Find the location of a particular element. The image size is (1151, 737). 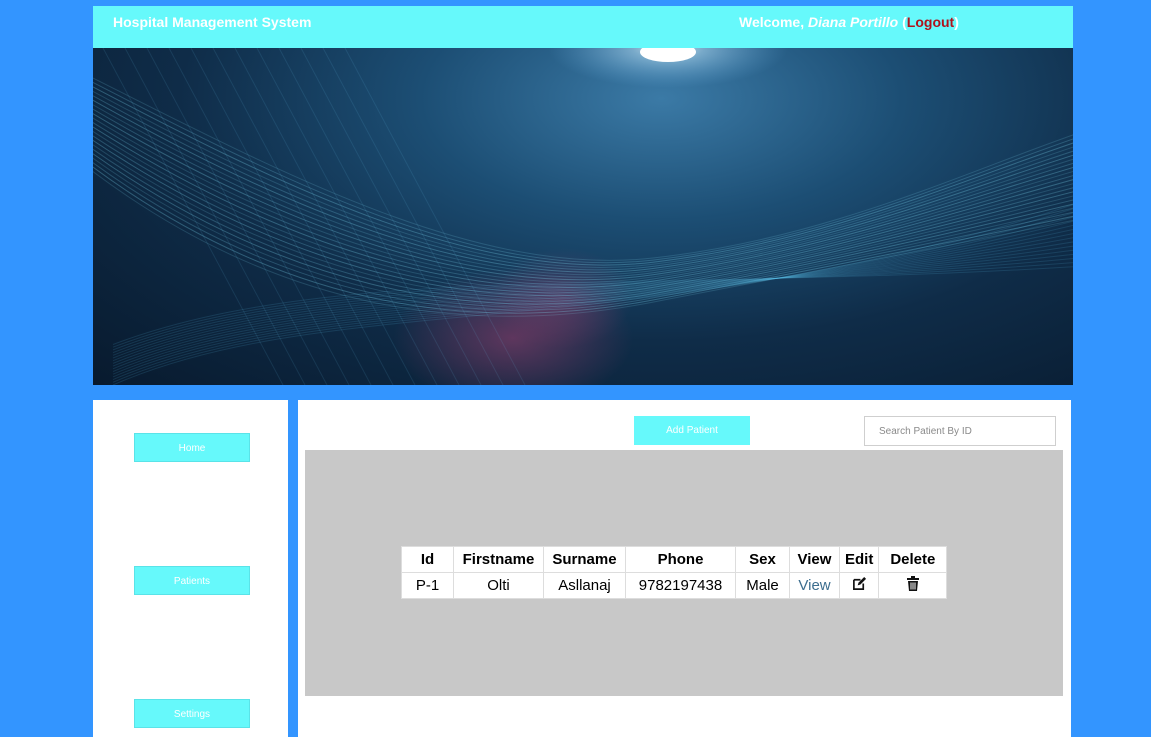

cell-surname: Asllanaj is located at coordinates (584, 585).